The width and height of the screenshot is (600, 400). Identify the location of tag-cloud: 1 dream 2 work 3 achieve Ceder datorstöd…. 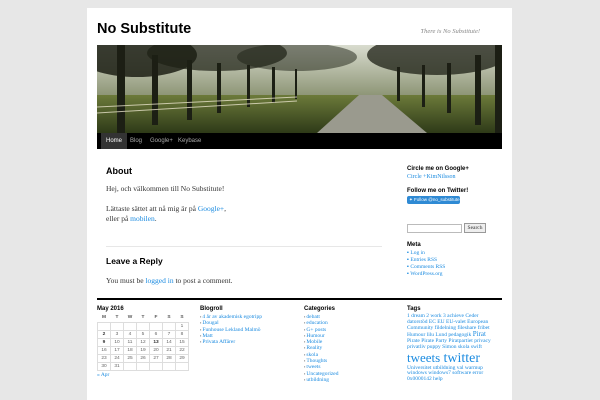
(457, 348).